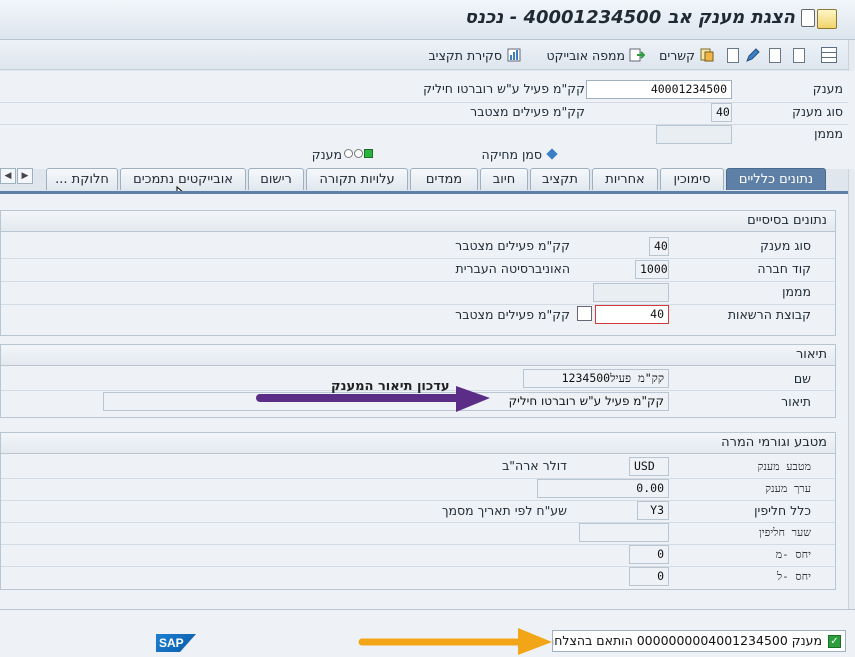  I want to click on tab-overhead-costs: עלויות תקורה, so click(357, 179).